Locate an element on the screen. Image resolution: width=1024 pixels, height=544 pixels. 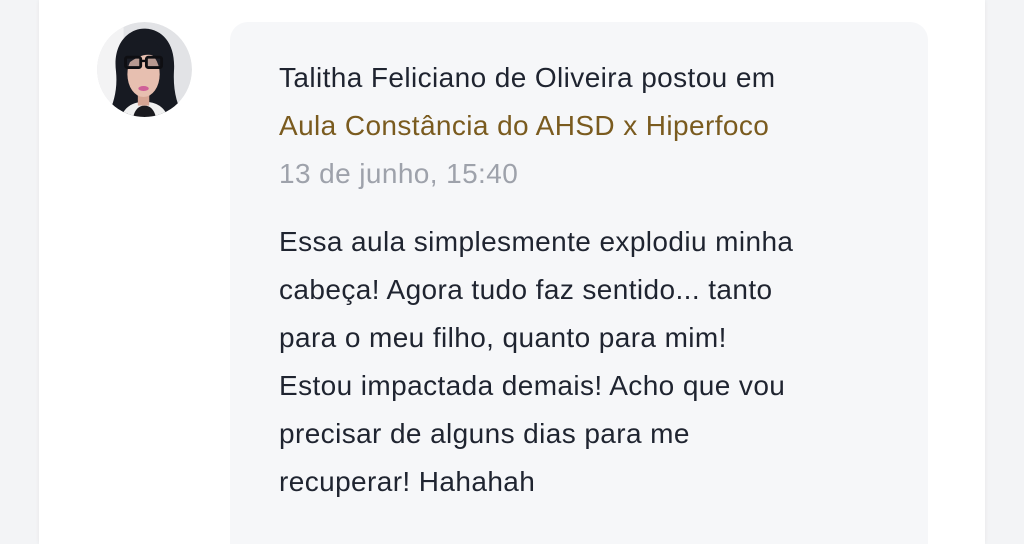
avatar-photo is located at coordinates (144, 69).